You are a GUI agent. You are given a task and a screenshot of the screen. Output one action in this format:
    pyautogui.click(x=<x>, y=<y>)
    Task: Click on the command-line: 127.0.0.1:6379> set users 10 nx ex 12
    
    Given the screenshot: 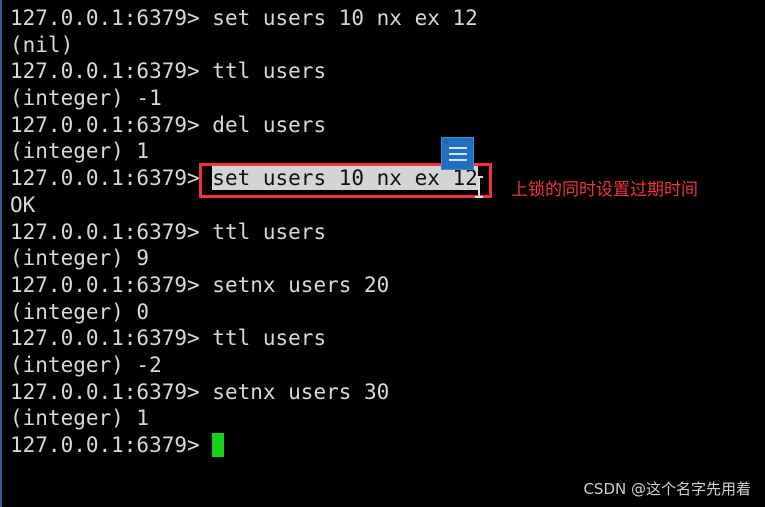 What is the action you would take?
    pyautogui.click(x=244, y=18)
    